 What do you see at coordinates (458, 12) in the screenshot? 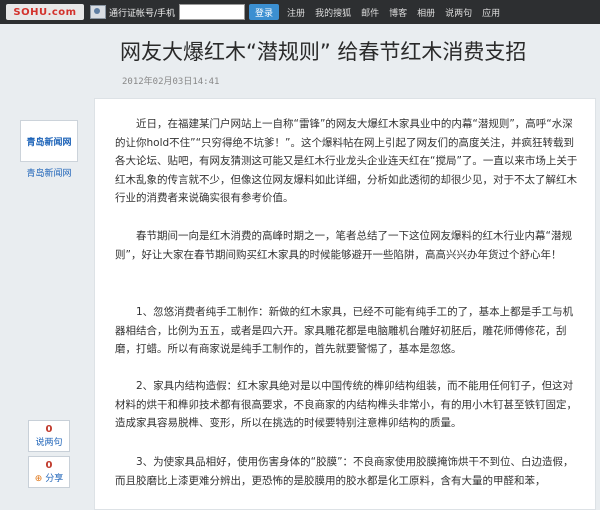
I see `nav-comment: 说两句` at bounding box center [458, 12].